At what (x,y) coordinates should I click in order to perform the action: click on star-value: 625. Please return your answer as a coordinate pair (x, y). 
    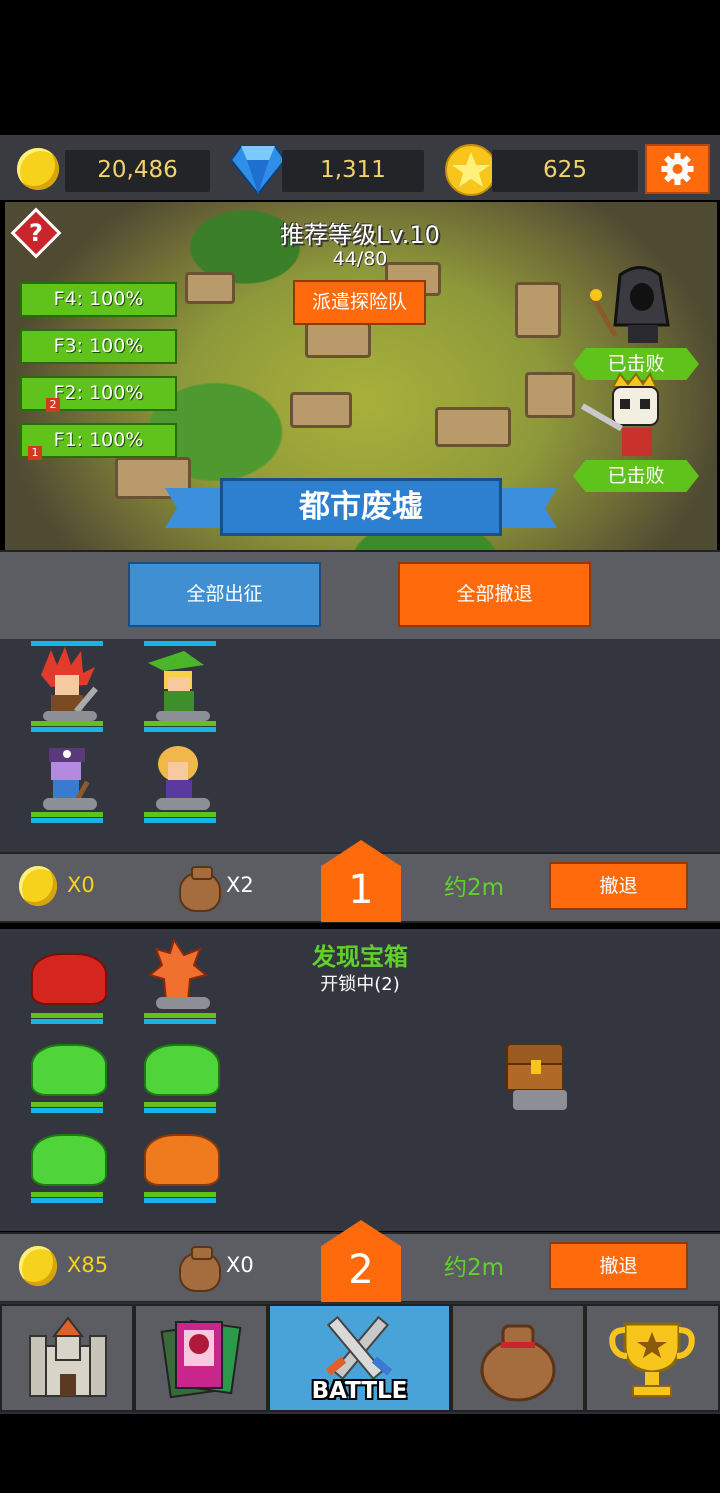
    Looking at the image, I should click on (565, 170).